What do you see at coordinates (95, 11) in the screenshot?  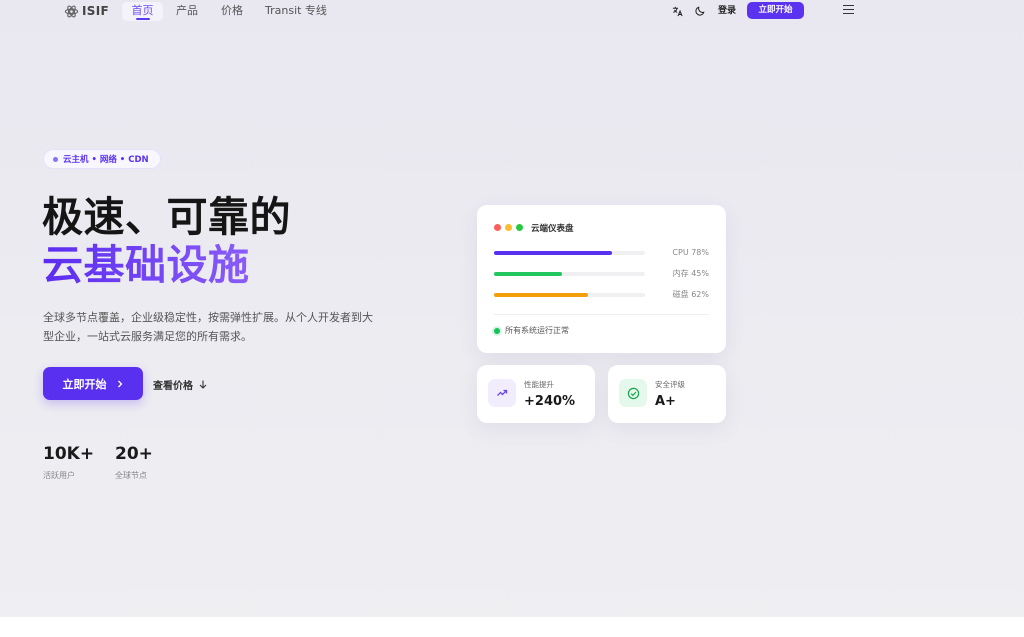 I see `logo-text: ISIF` at bounding box center [95, 11].